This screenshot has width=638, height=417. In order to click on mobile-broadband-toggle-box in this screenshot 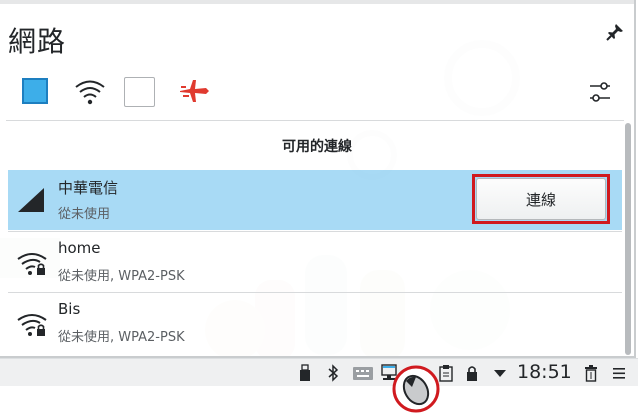, I will do `click(139, 92)`.